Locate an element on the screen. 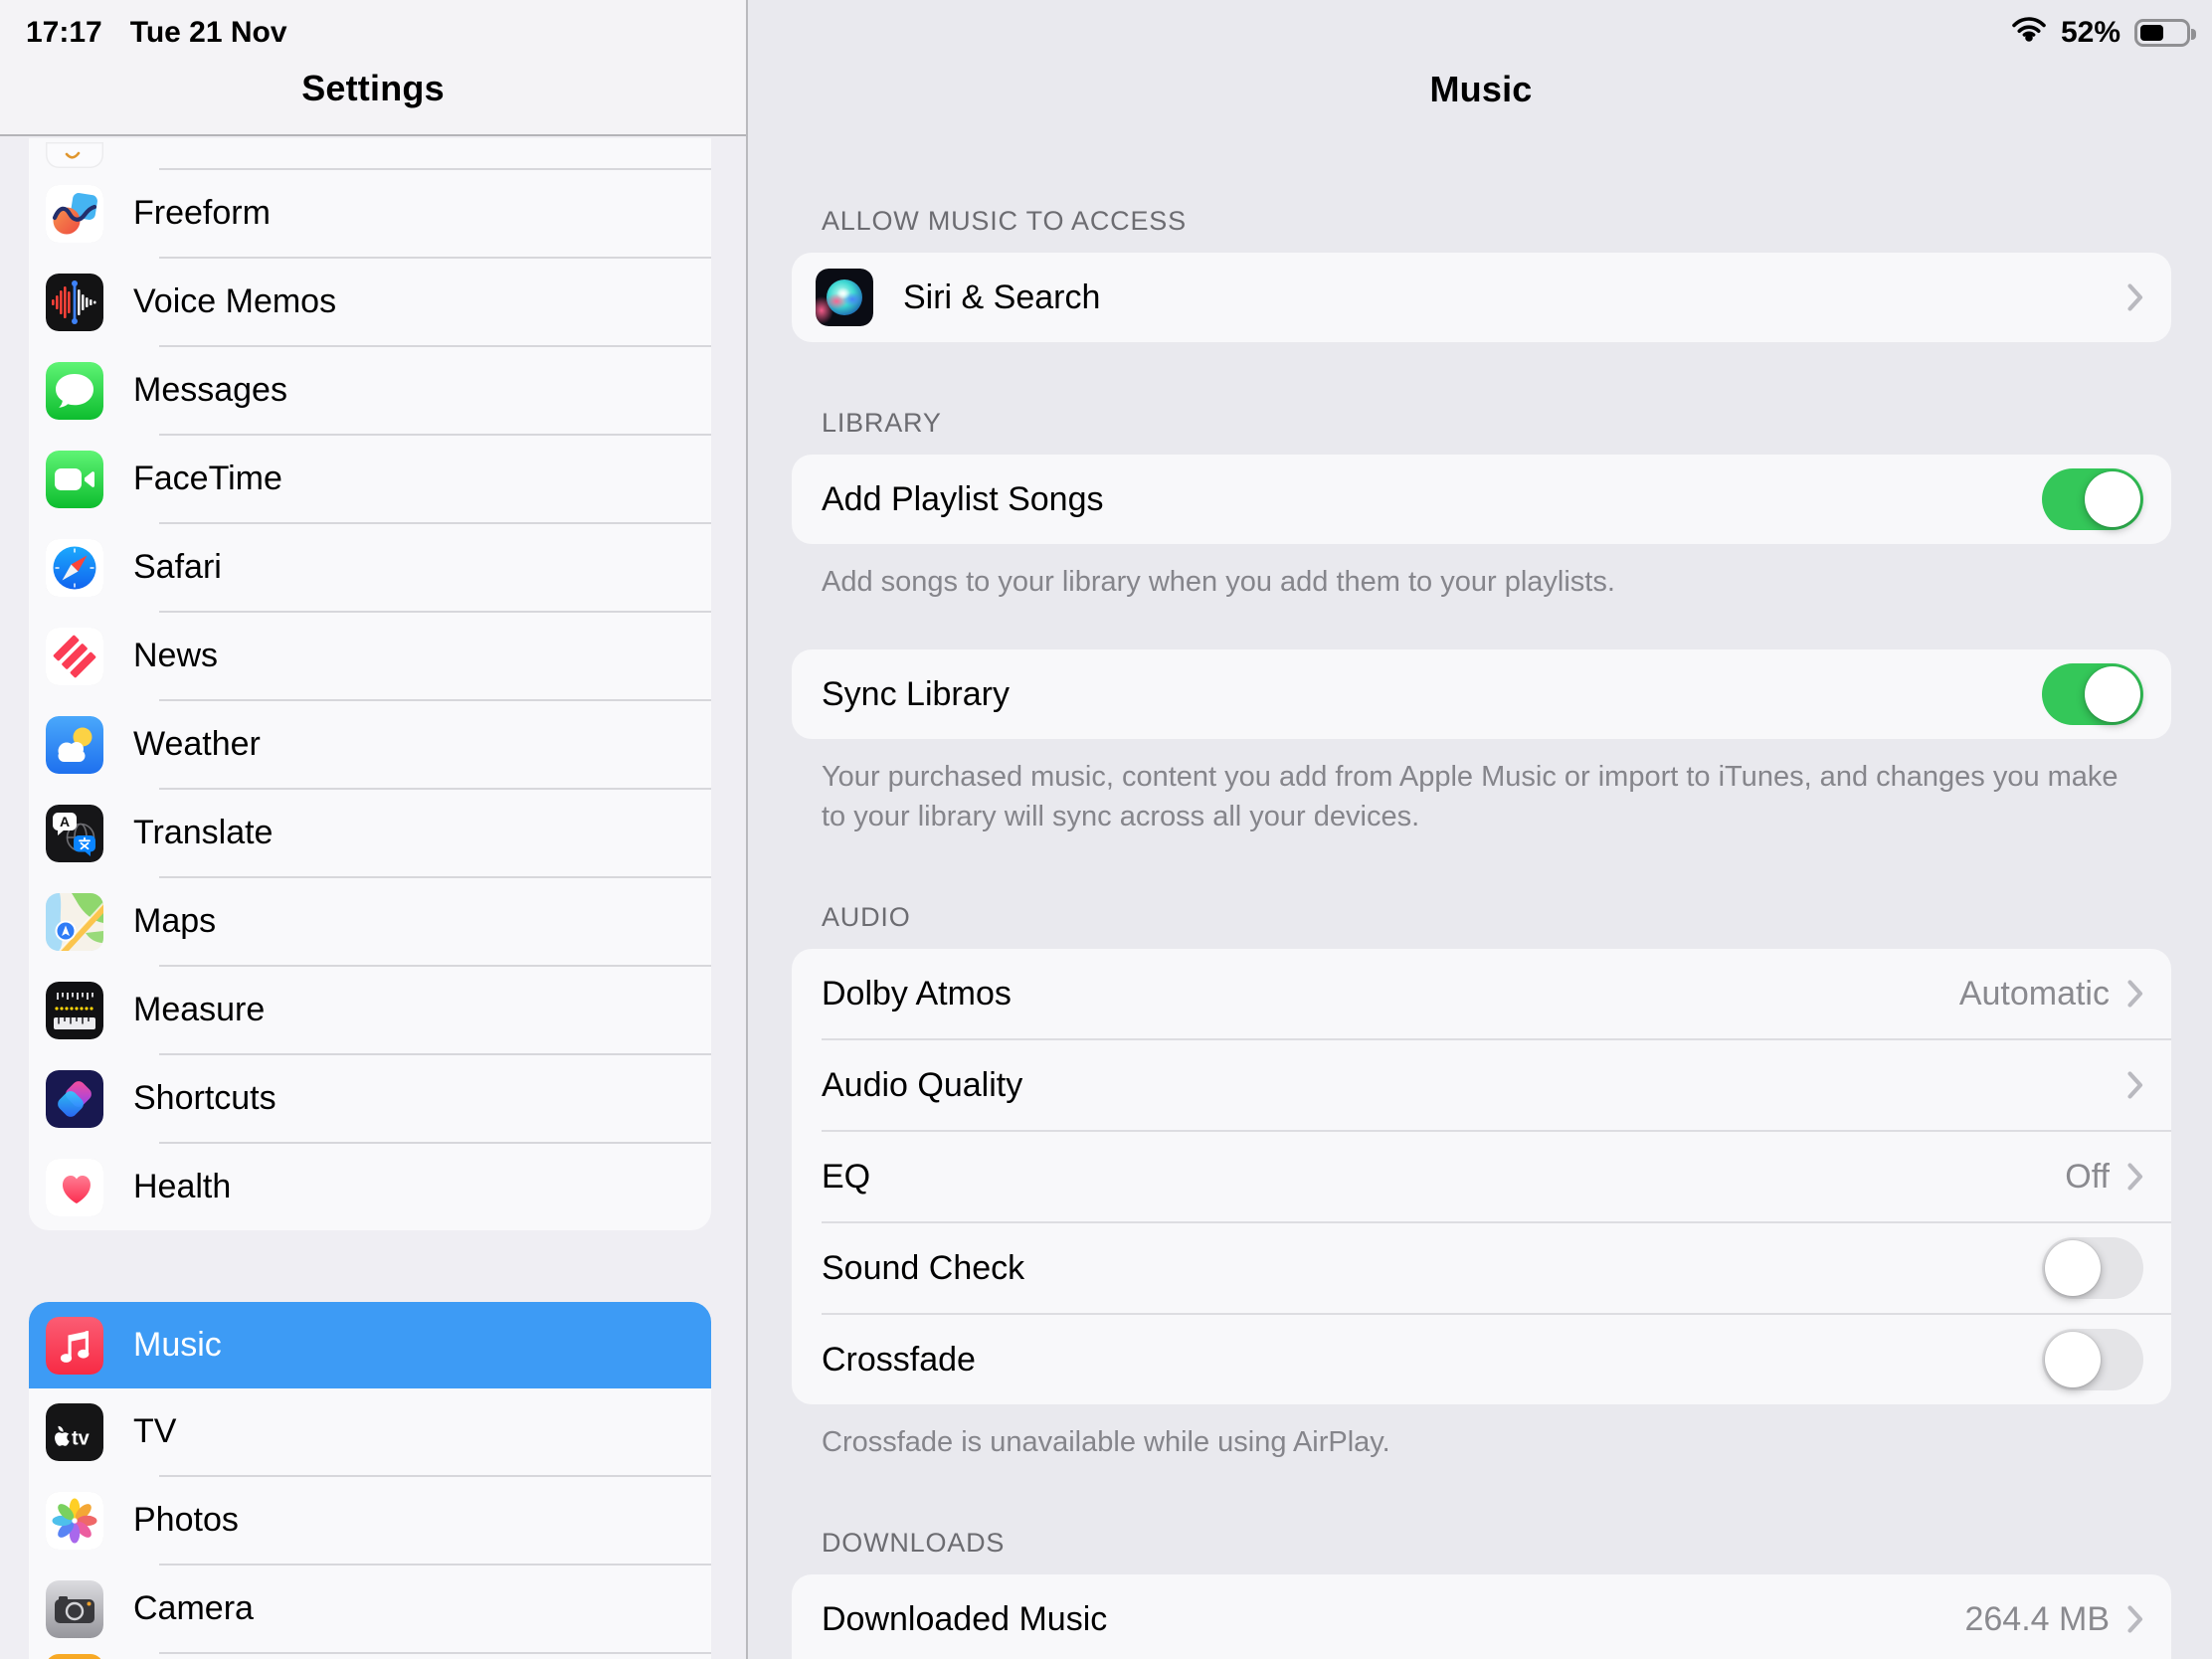 The image size is (2212, 1659). row-crossfade: Crossfade is located at coordinates (1481, 1359).